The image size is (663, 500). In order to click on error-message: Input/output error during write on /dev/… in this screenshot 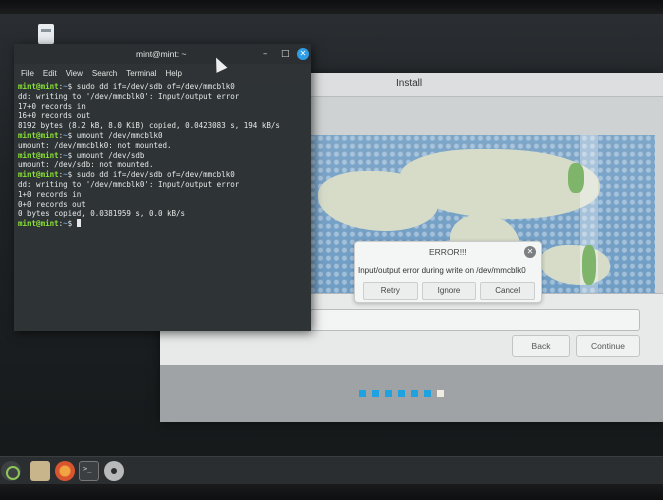, I will do `click(442, 270)`.